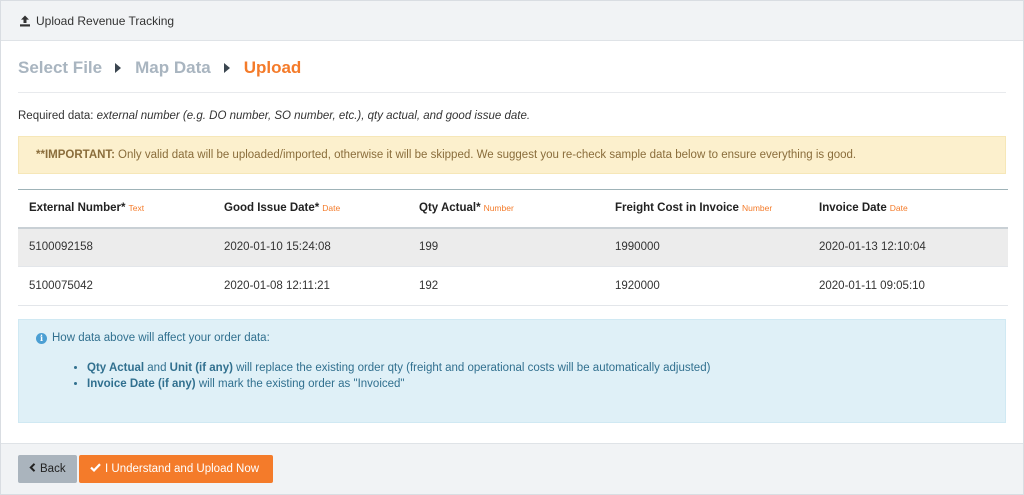 The width and height of the screenshot is (1024, 495). I want to click on cell-freight-cost: 1990000, so click(706, 247).